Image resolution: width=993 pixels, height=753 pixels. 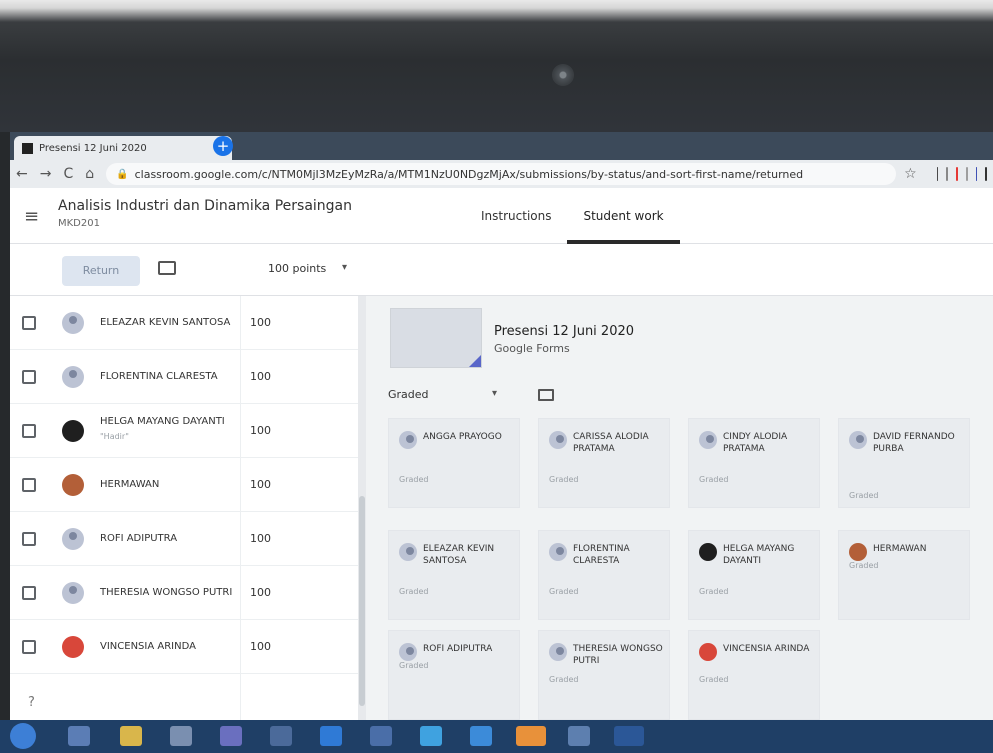 I want to click on submission-tile: CINDY ALODIA PRATAMA Graded, so click(x=754, y=463).